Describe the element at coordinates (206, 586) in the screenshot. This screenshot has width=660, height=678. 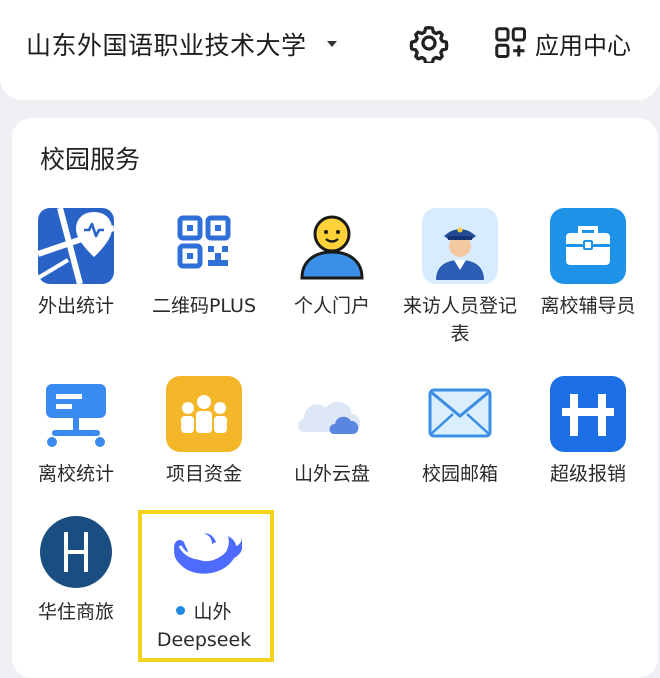
I see `selection-highlight` at that location.